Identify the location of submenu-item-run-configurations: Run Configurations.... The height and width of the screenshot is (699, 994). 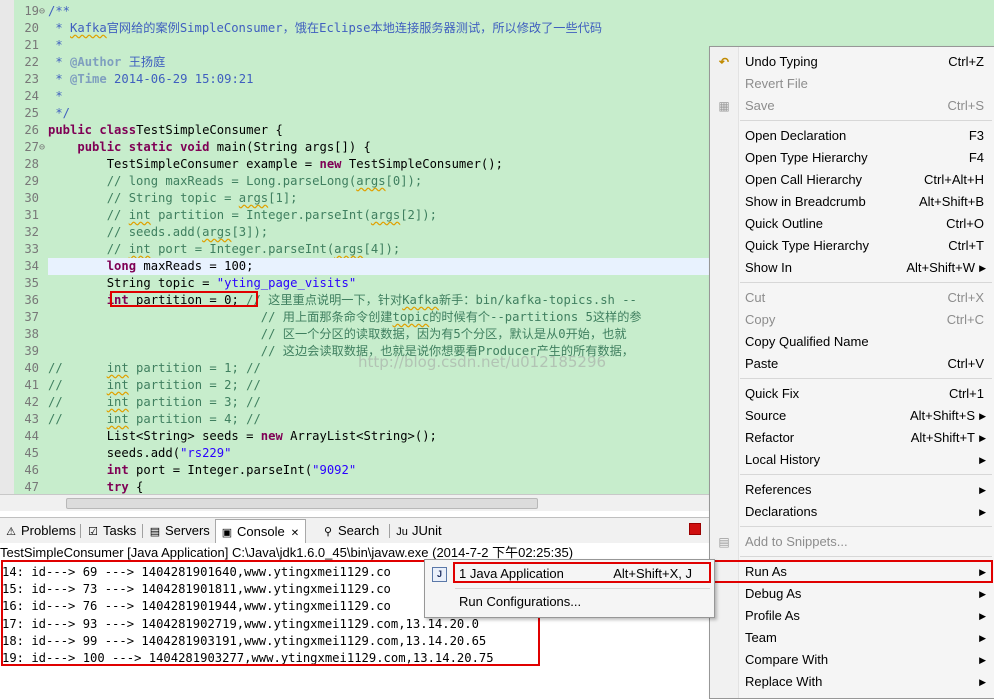
(569, 602).